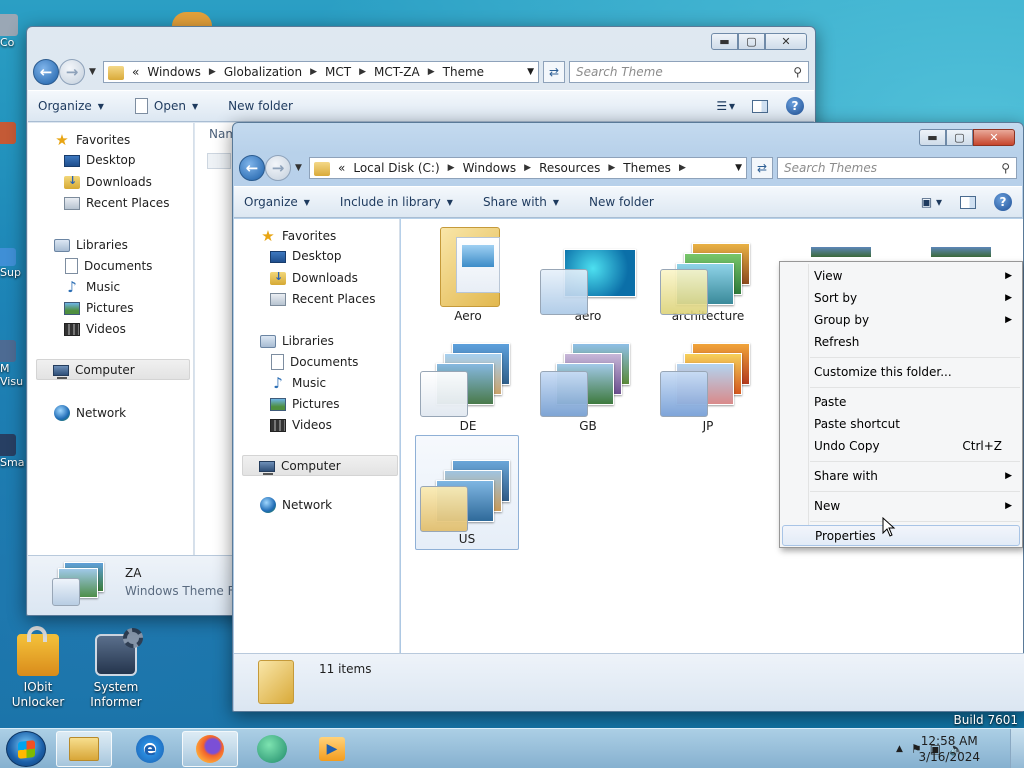  What do you see at coordinates (13, 462) in the screenshot?
I see `desktop-icon-partial: Sma` at bounding box center [13, 462].